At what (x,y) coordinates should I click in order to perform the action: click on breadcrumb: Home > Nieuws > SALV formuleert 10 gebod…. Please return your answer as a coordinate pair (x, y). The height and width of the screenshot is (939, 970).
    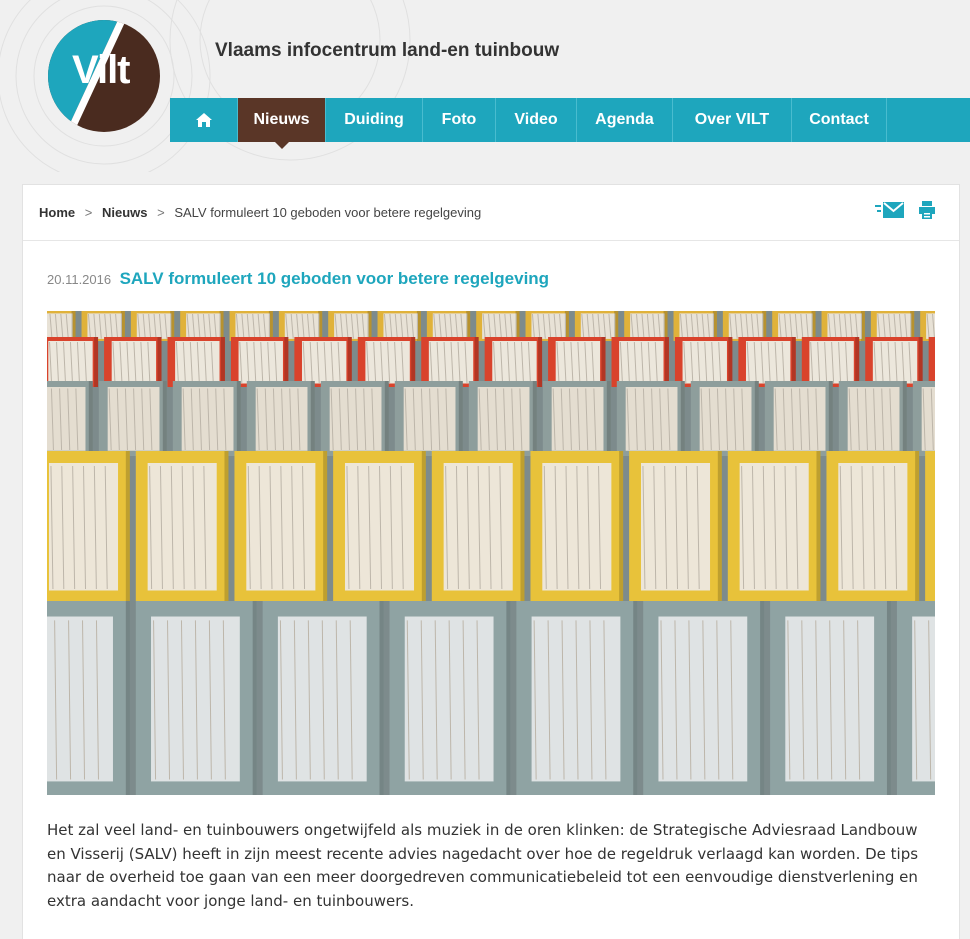
    Looking at the image, I should click on (260, 212).